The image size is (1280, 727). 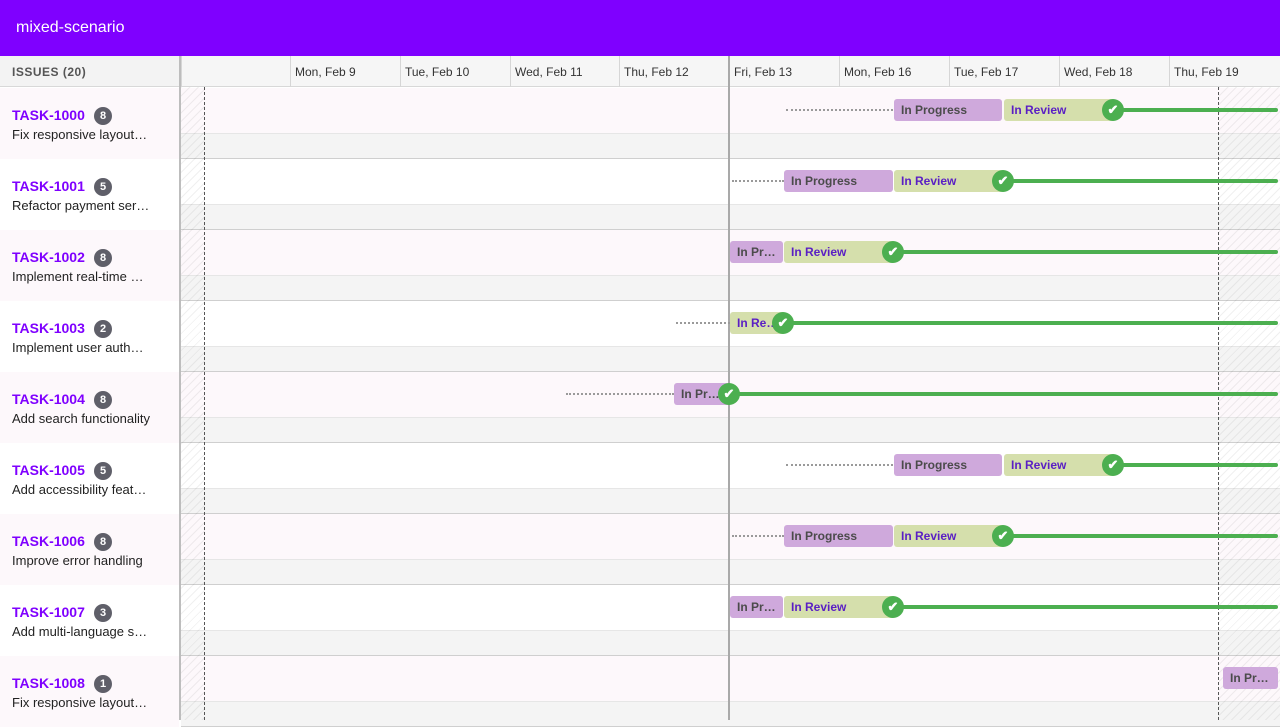 I want to click on date-cell: Thu, Feb 12, so click(x=674, y=71).